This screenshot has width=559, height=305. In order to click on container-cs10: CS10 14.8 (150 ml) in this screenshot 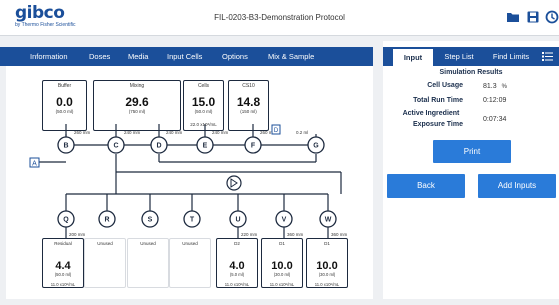, I will do `click(248, 105)`.